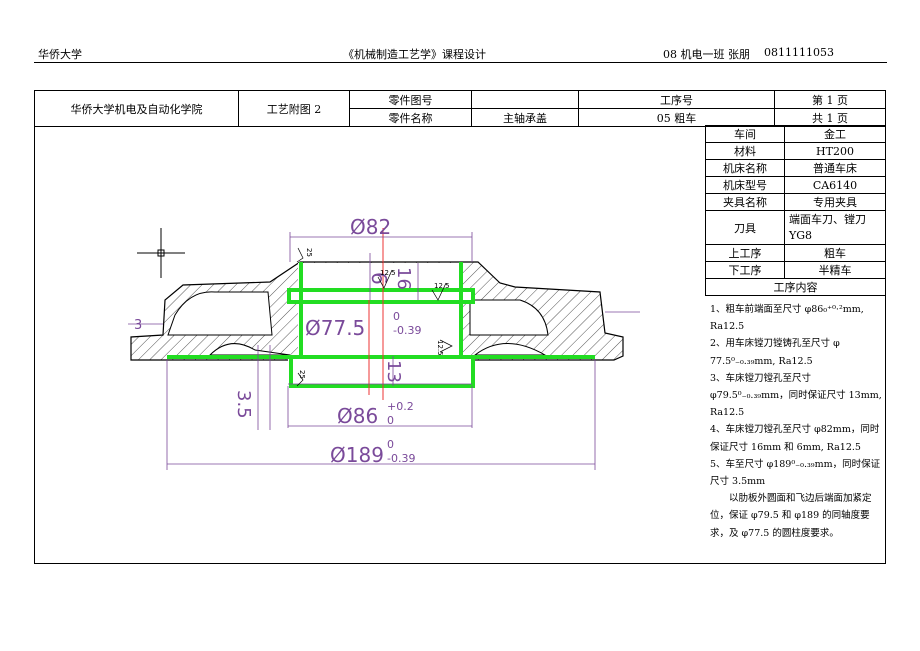 The image size is (920, 651). What do you see at coordinates (357, 455) in the screenshot?
I see `dim-189: Ø189` at bounding box center [357, 455].